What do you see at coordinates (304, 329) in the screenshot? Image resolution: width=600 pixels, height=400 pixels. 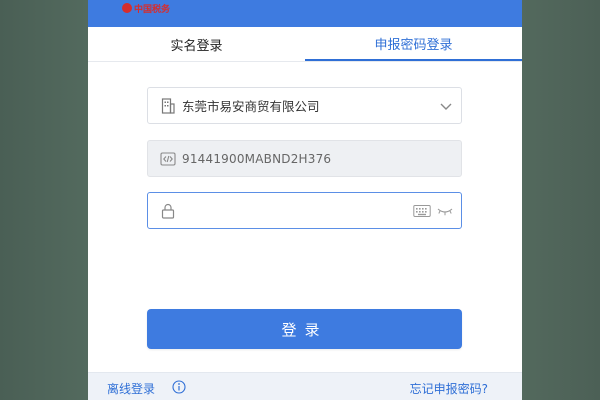 I see `login-button: 登录` at bounding box center [304, 329].